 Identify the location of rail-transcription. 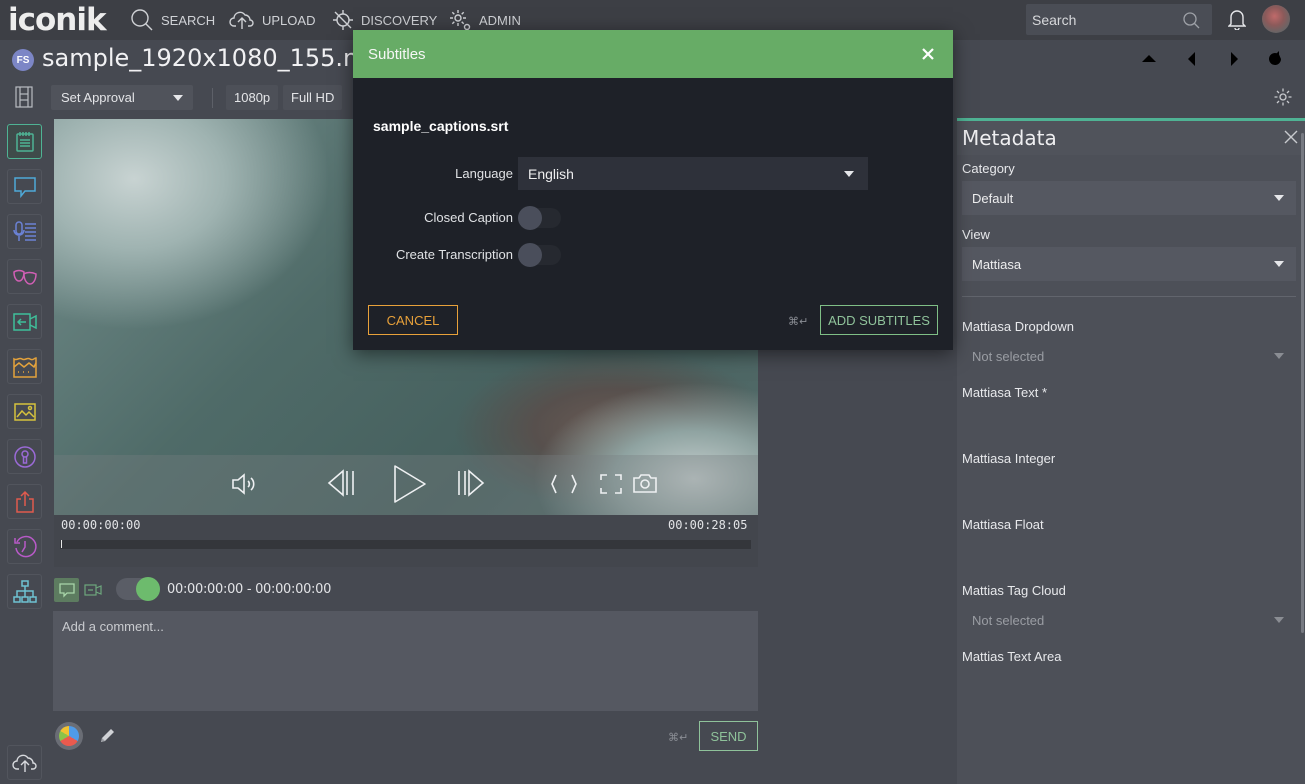
(24, 231).